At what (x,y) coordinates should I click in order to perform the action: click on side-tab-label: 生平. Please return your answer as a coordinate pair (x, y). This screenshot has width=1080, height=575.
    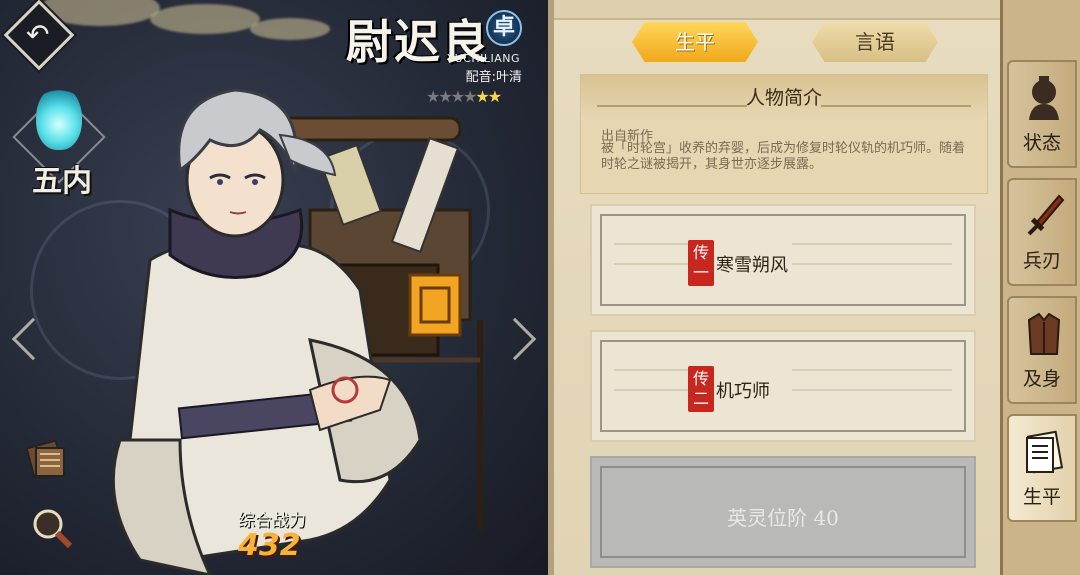
    Looking at the image, I should click on (1041, 497).